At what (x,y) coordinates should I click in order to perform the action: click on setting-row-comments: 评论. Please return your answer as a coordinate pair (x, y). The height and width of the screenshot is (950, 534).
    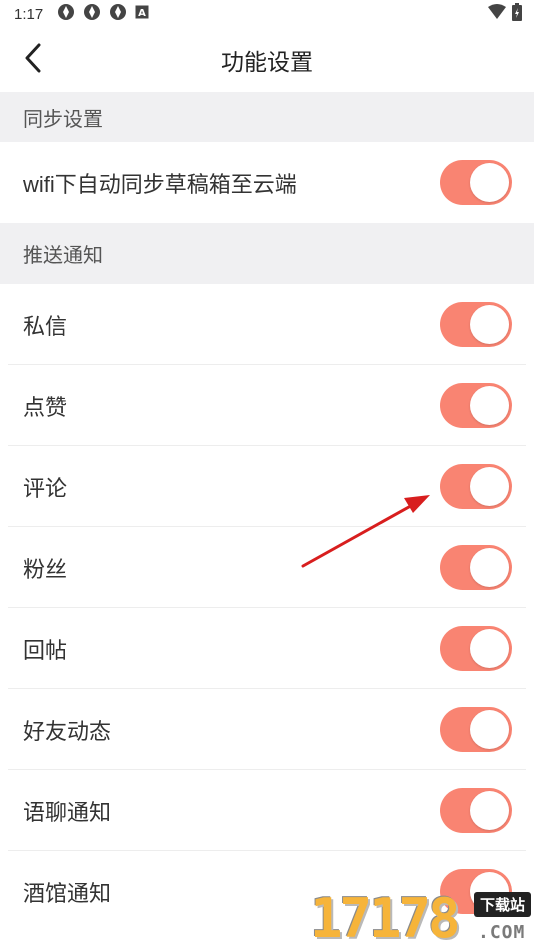
    Looking at the image, I should click on (267, 486).